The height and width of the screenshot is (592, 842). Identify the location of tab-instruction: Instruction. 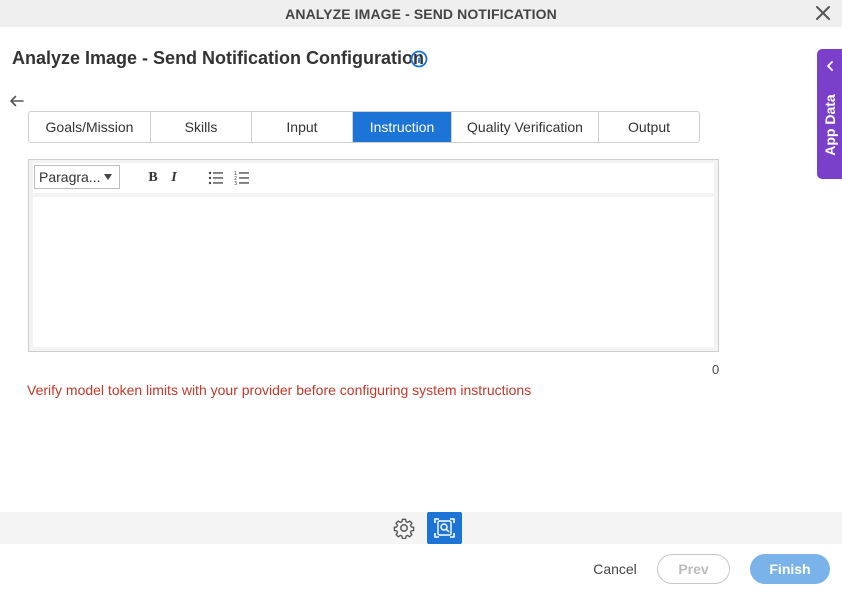
(402, 127).